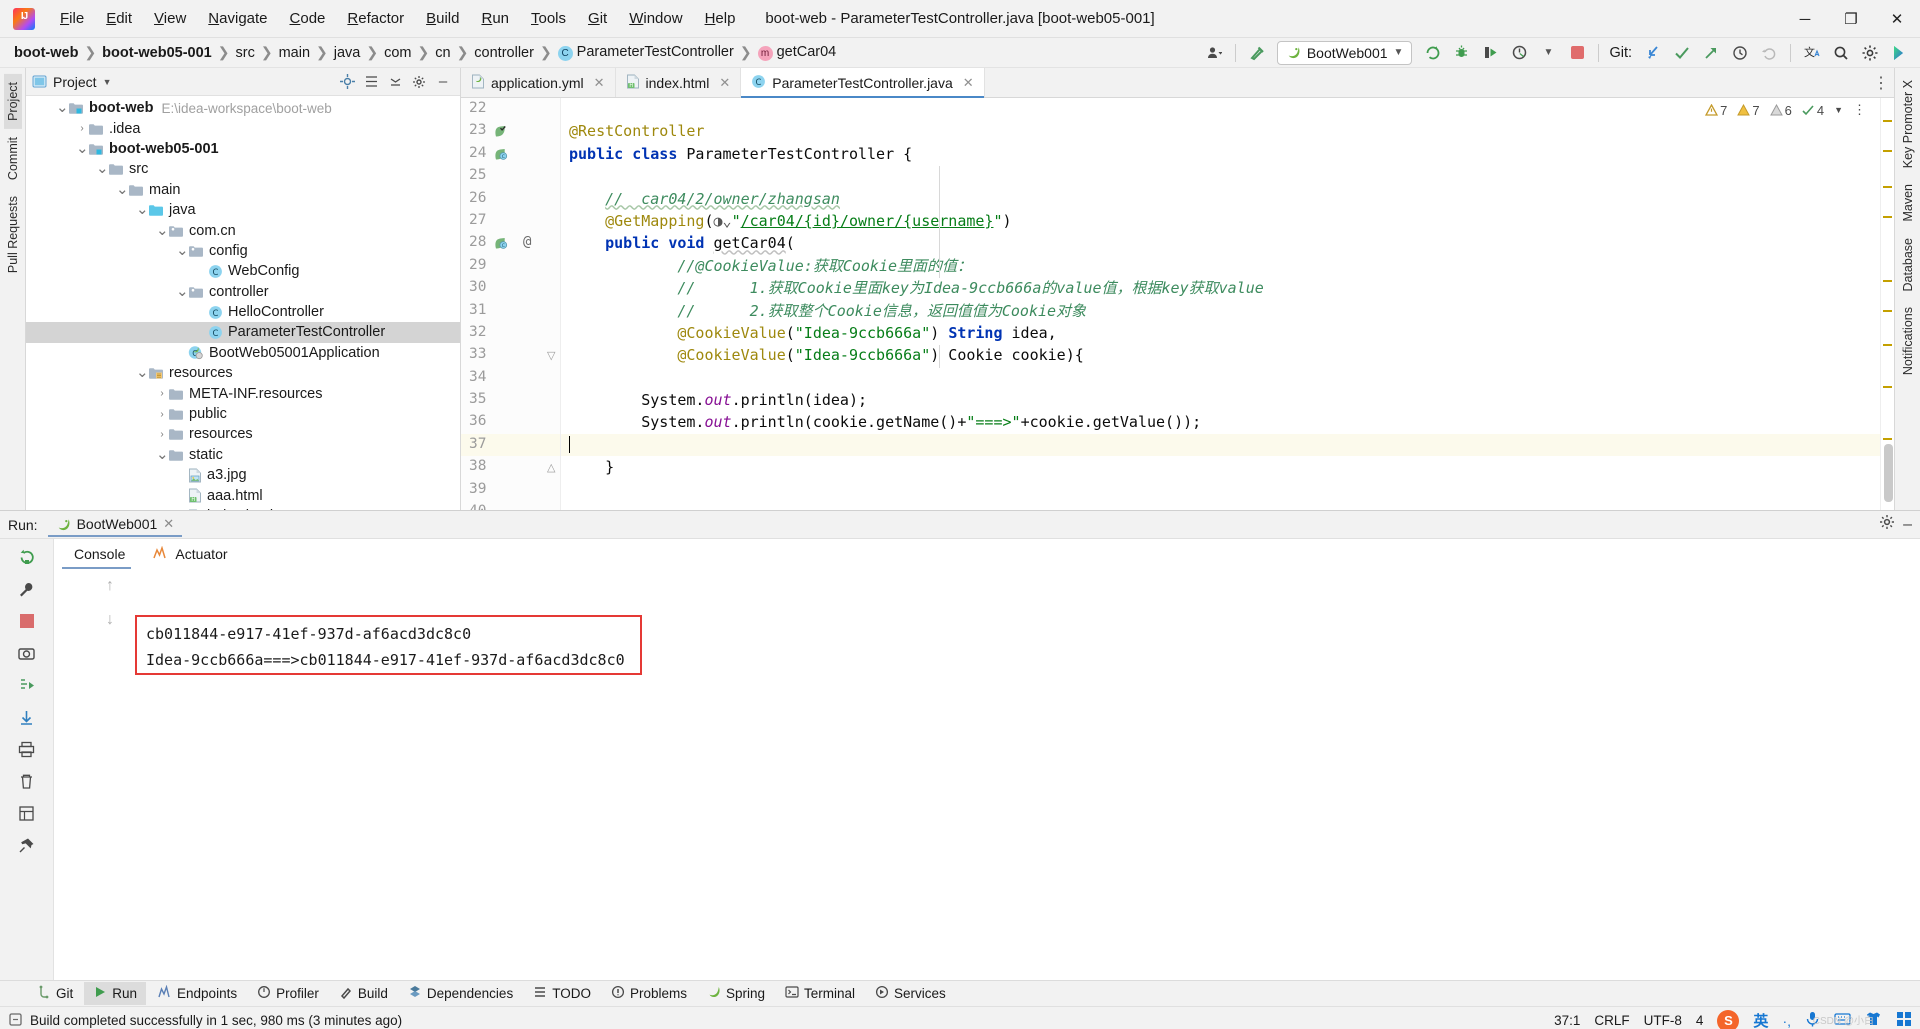 The width and height of the screenshot is (1920, 1029). What do you see at coordinates (510, 400) in the screenshot?
I see `gutter-line-35: 35` at bounding box center [510, 400].